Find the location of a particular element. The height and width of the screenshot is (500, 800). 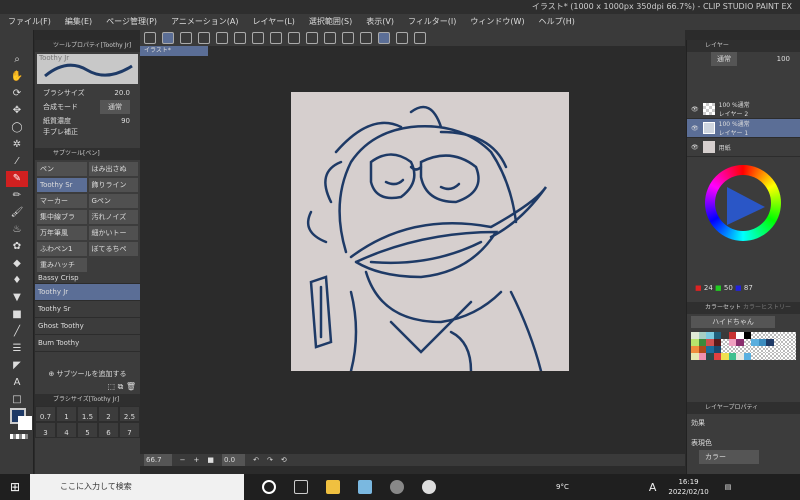

subtool-list-item: Toothy Jr is located at coordinates (87, 292).